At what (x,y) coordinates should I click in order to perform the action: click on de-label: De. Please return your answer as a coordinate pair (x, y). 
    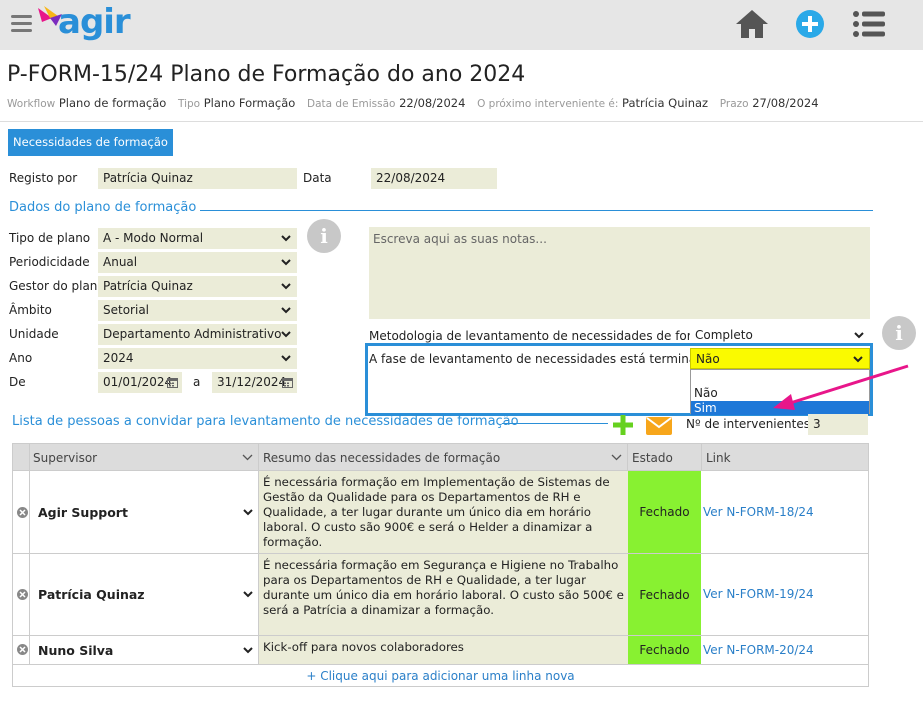
    Looking at the image, I should click on (17, 382).